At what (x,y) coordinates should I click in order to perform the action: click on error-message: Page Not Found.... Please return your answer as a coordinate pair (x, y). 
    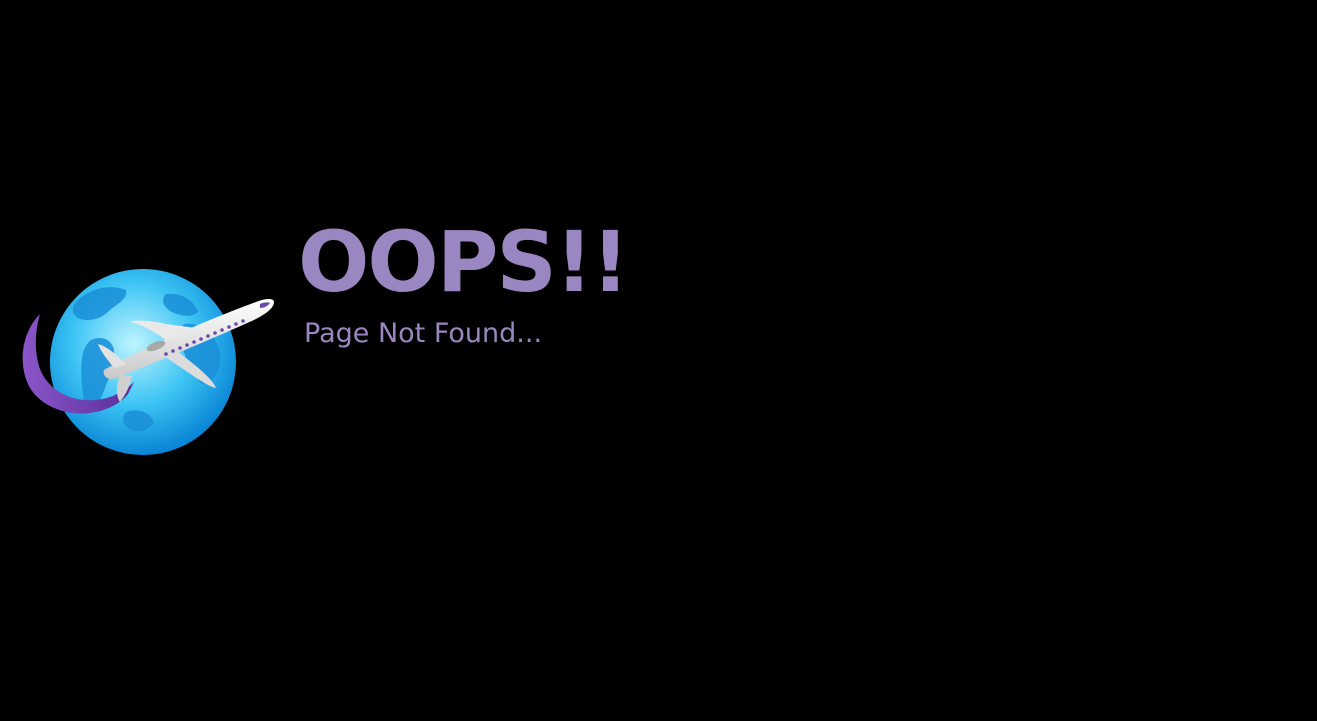
    Looking at the image, I should click on (423, 333).